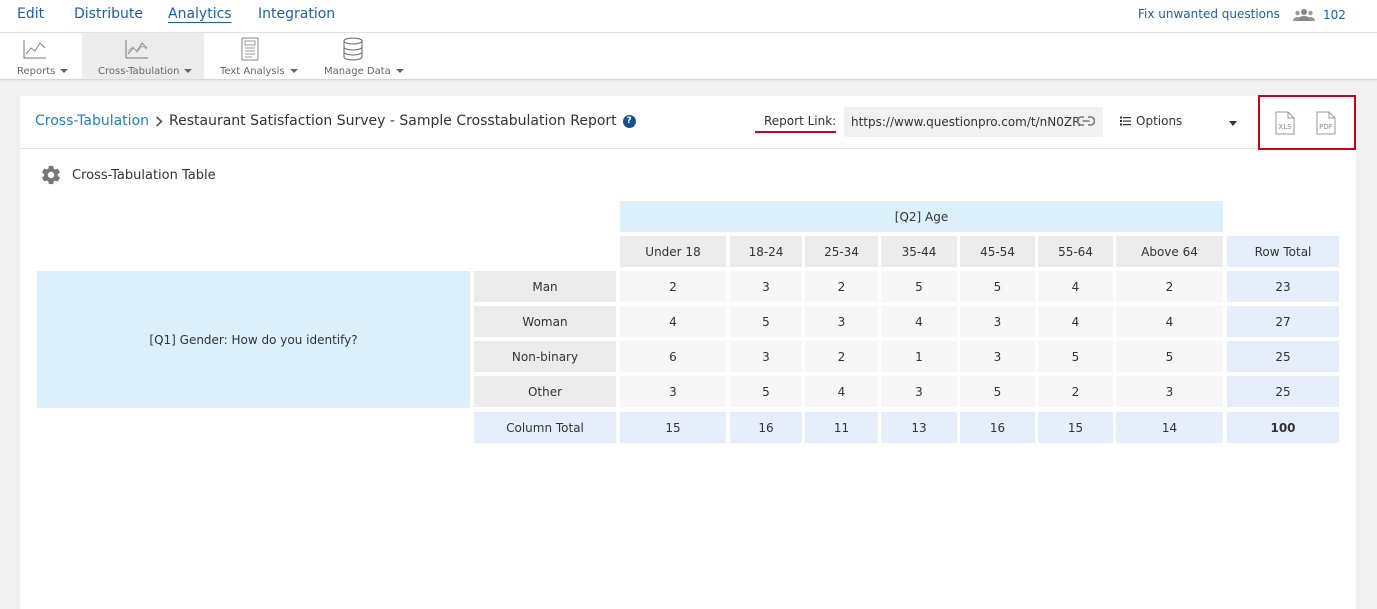  What do you see at coordinates (795, 132) in the screenshot?
I see `report-link-highlight` at bounding box center [795, 132].